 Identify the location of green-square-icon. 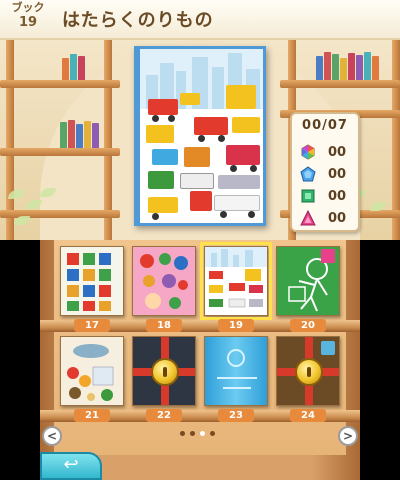
(308, 196).